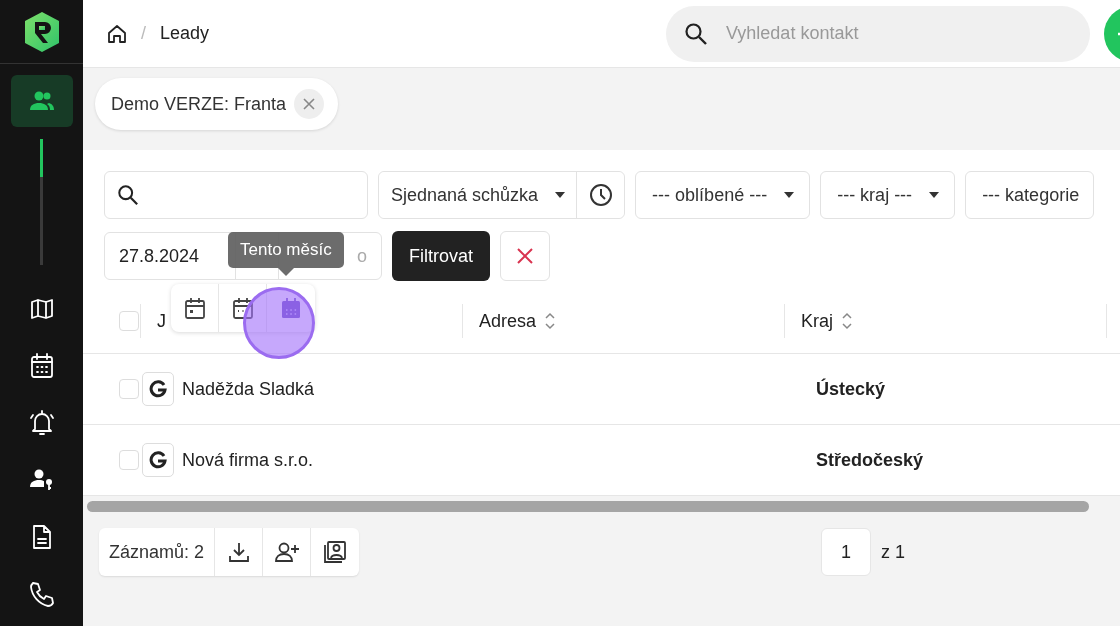 The image size is (1120, 626). I want to click on search-field: Vyhledat kontakt, so click(878, 33).